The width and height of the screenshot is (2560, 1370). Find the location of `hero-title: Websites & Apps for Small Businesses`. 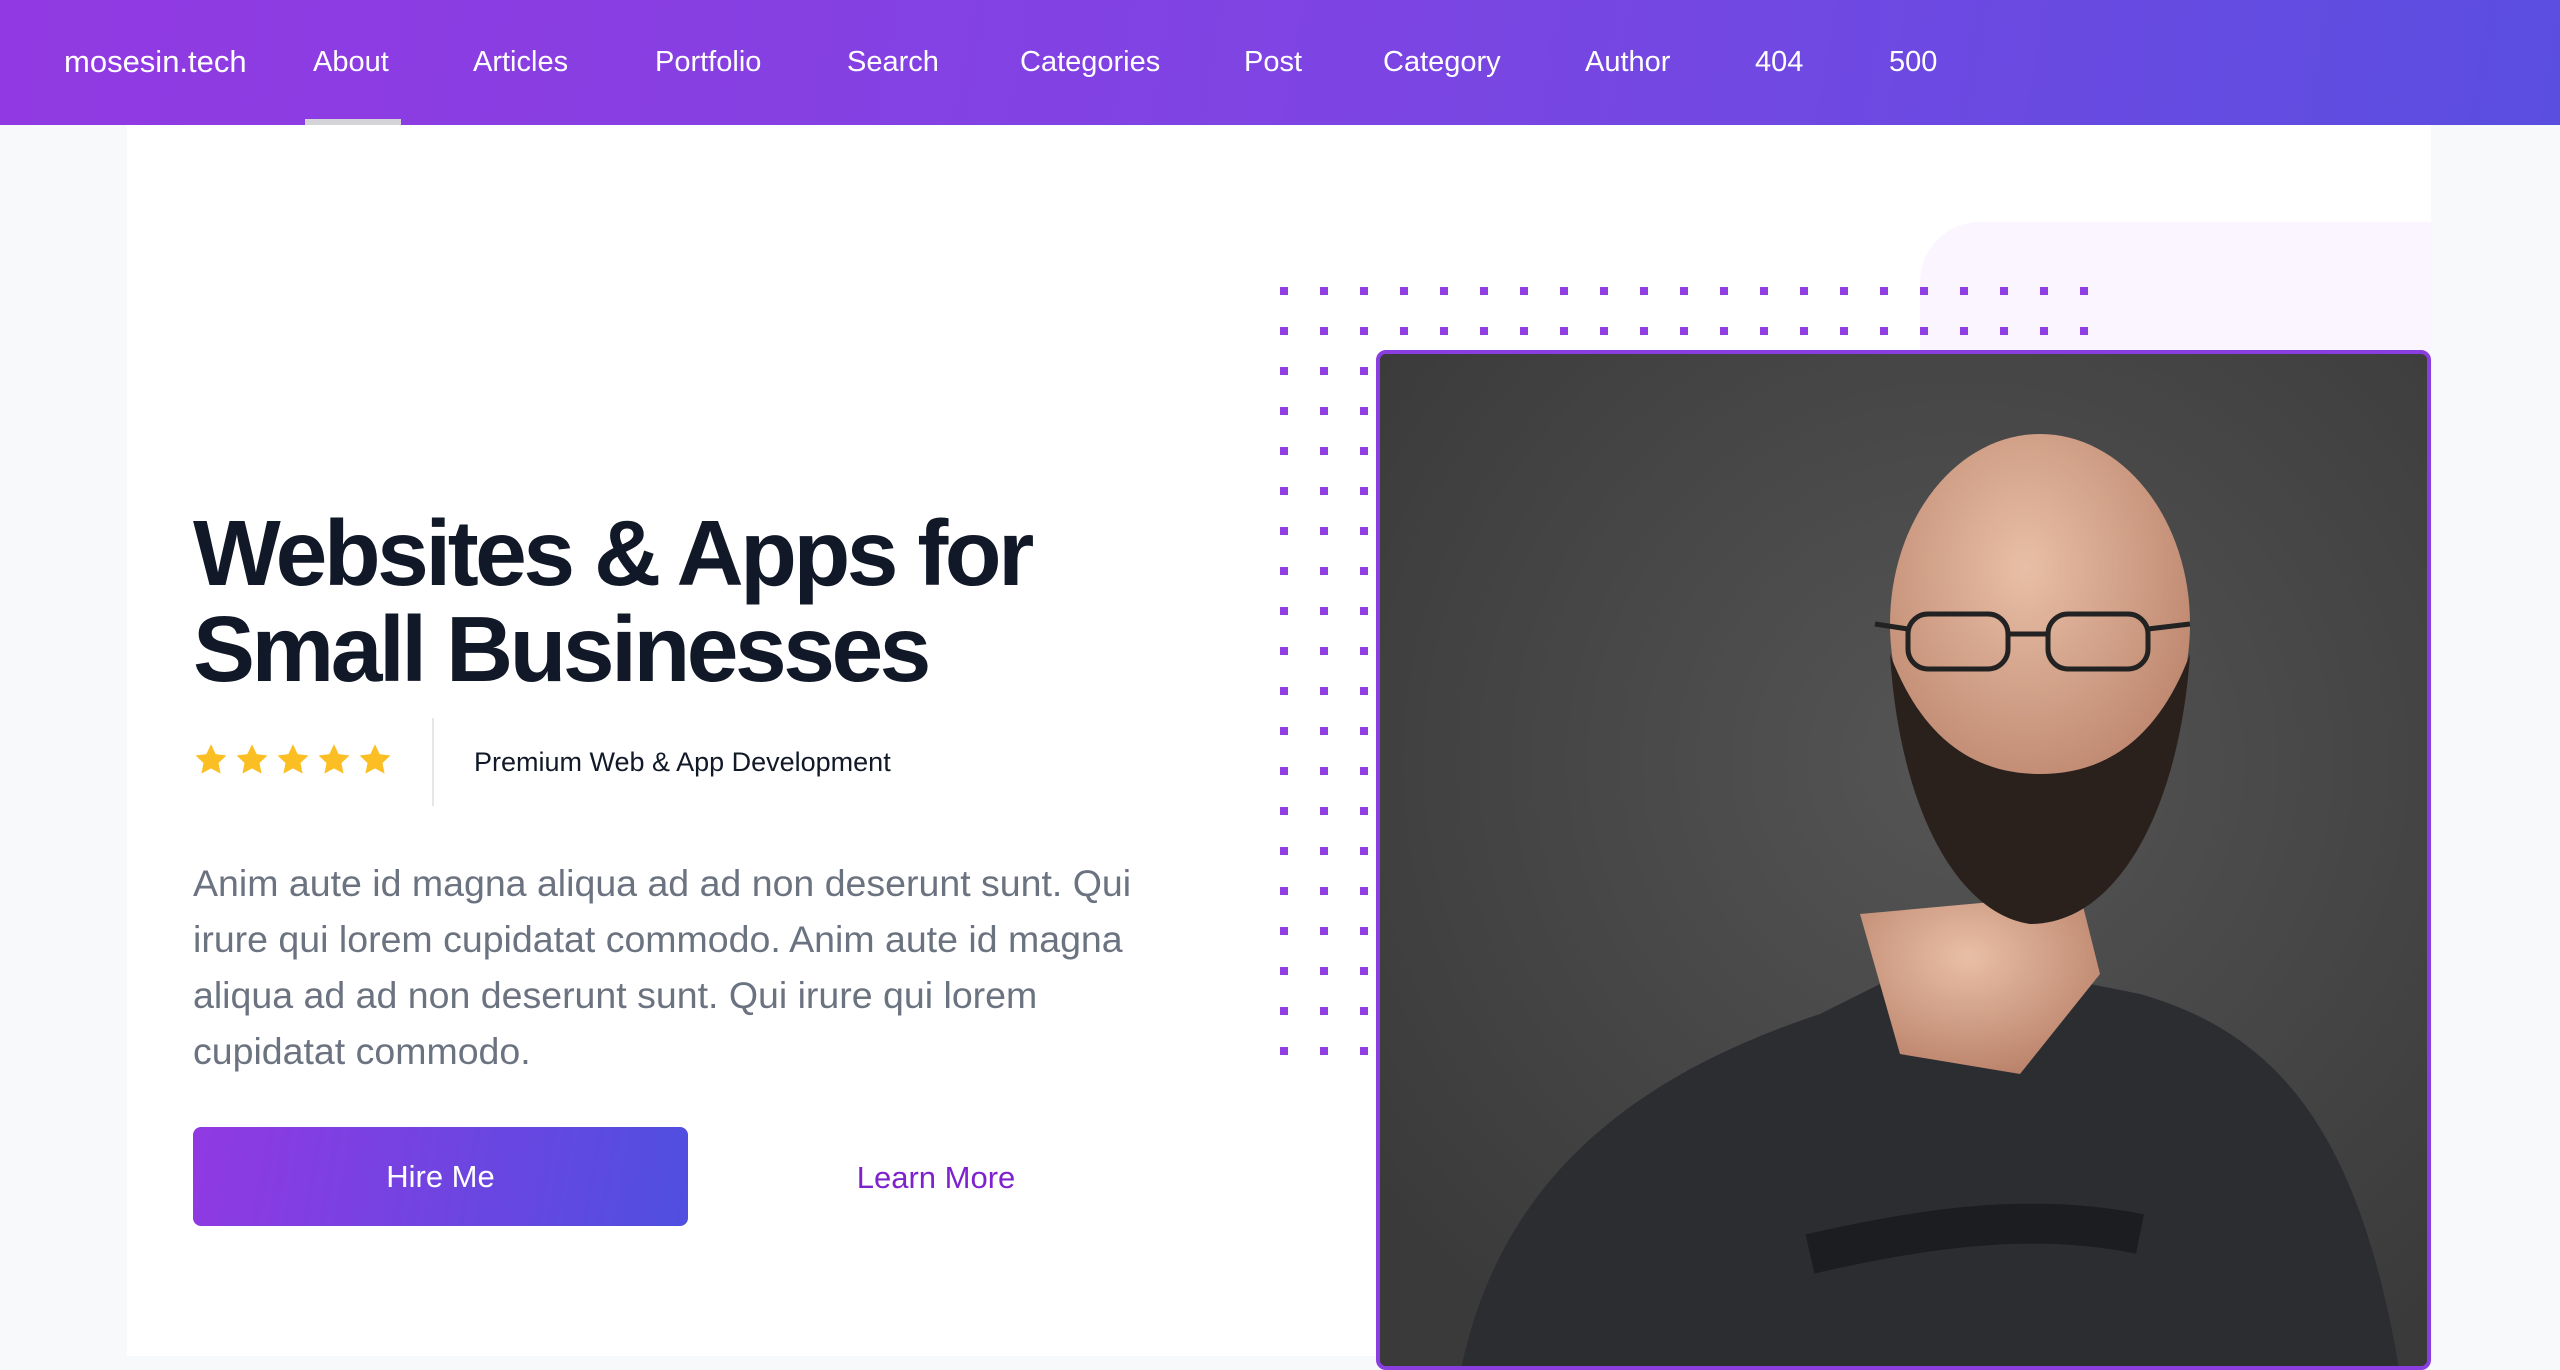

hero-title: Websites & Apps for Small Businesses is located at coordinates (718, 601).